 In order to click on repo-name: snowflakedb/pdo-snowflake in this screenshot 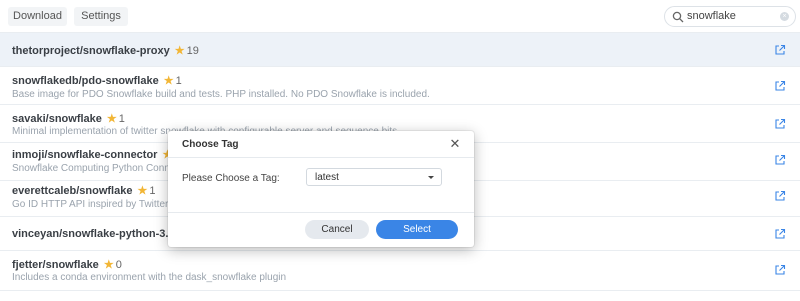, I will do `click(85, 81)`.